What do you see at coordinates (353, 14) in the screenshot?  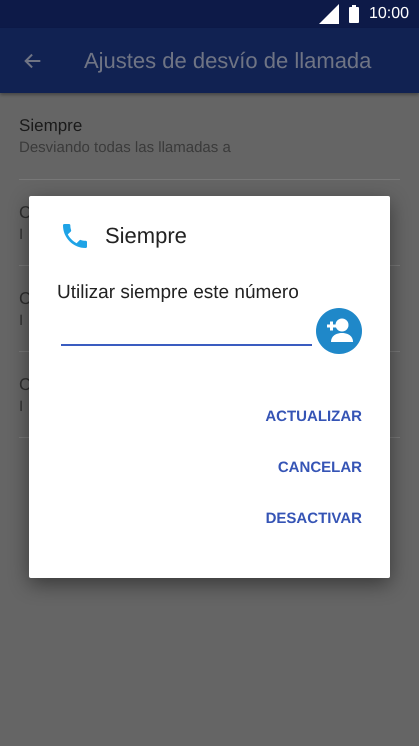 I see `battery-icon` at bounding box center [353, 14].